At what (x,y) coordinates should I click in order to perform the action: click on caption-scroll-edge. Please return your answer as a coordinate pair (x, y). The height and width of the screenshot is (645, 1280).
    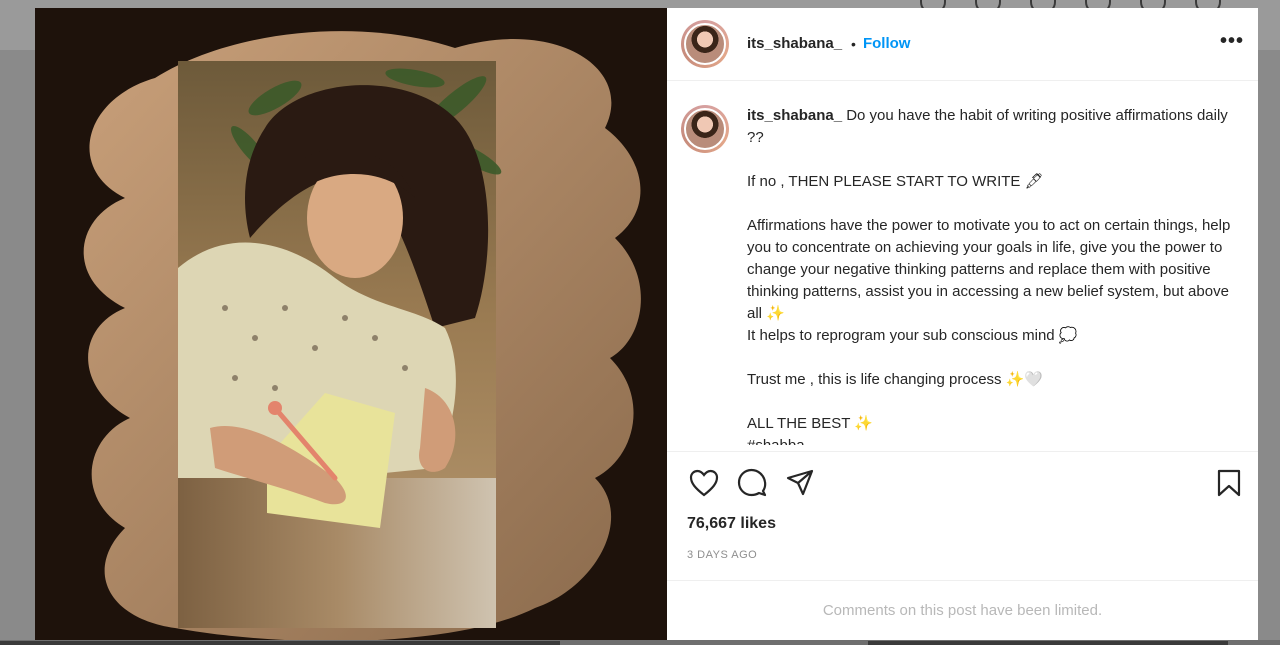
    Looking at the image, I should click on (962, 448).